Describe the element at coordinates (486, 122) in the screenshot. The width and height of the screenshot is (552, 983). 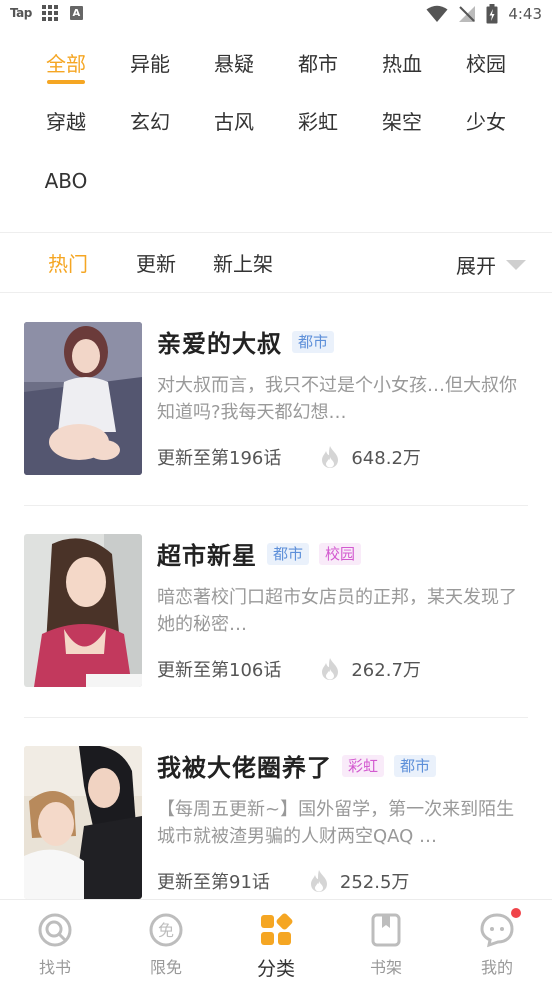
I see `genre-shoujo: 少女` at that location.